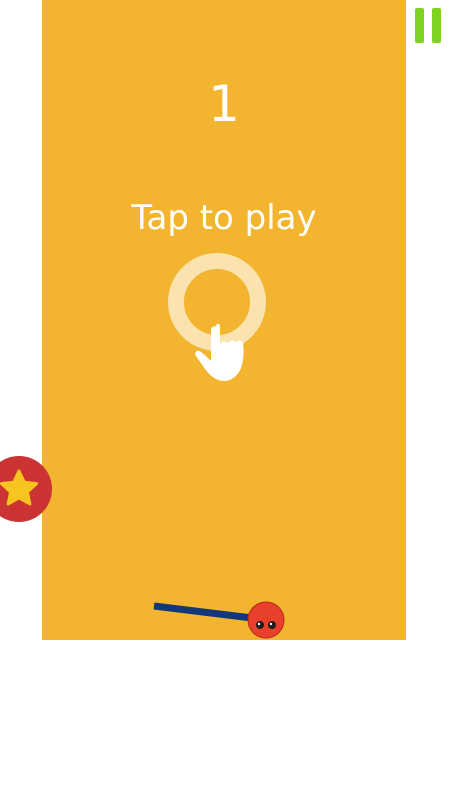  I want to click on player-eye-shine-right, so click(271, 624).